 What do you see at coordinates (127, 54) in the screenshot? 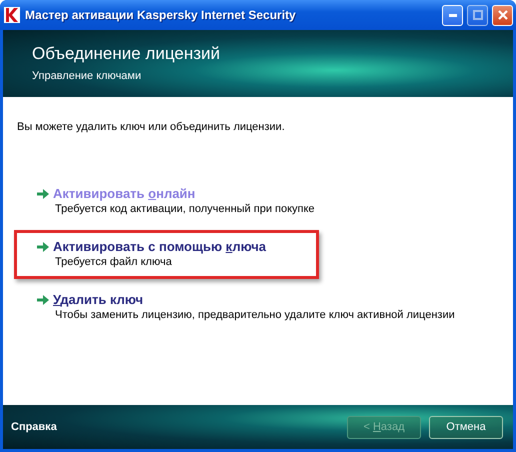
I see `page-title: Объединение лицензий` at bounding box center [127, 54].